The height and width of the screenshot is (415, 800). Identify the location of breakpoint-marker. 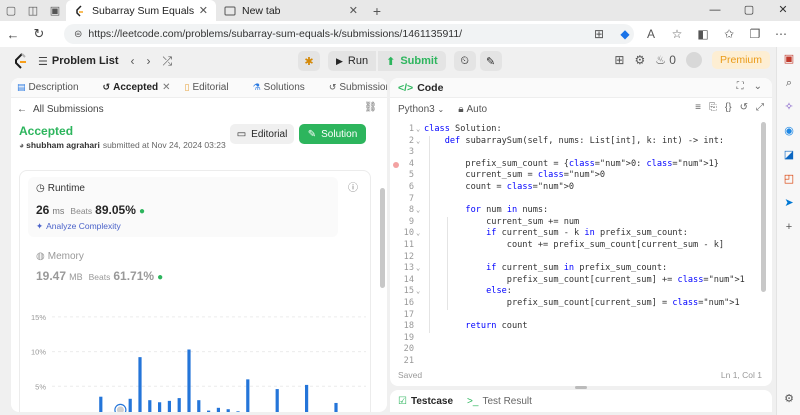
(396, 164).